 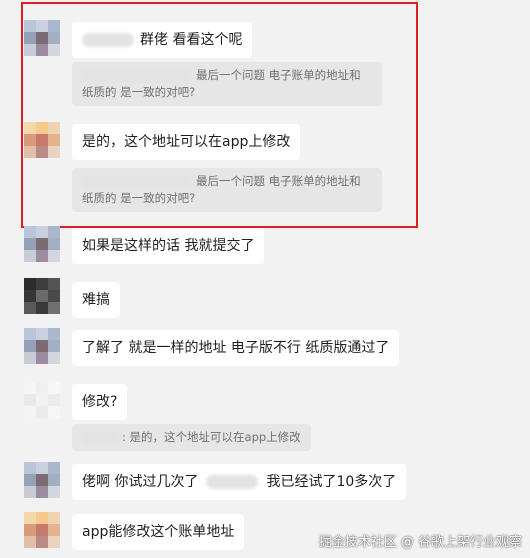 I want to click on message-bubble: 了解了 就是一样的地址 电子版不行 纸质版通过了, so click(x=236, y=348).